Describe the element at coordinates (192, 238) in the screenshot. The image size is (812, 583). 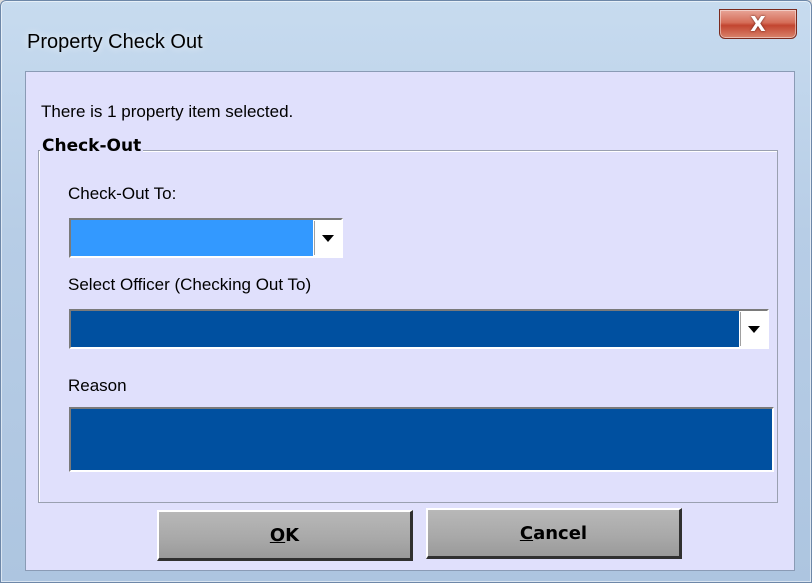
I see `checkout-to-value` at that location.